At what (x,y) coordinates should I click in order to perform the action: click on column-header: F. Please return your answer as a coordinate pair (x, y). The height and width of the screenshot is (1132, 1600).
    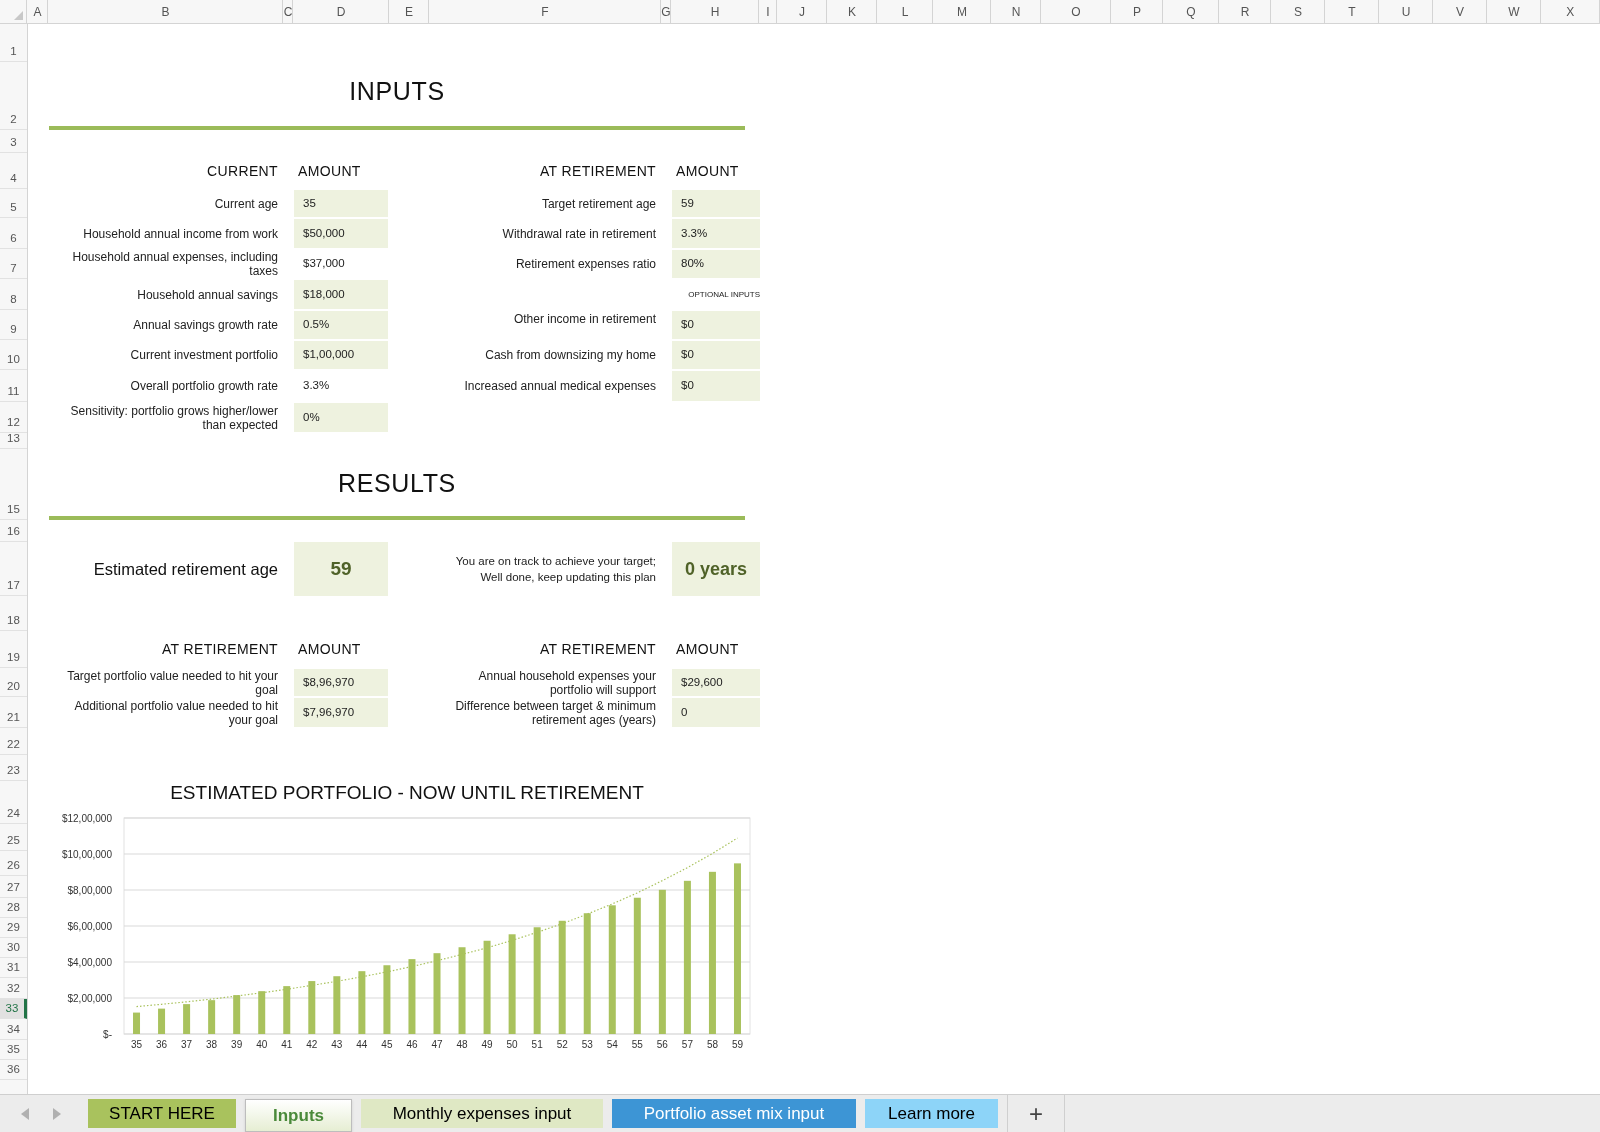
    Looking at the image, I should click on (545, 11).